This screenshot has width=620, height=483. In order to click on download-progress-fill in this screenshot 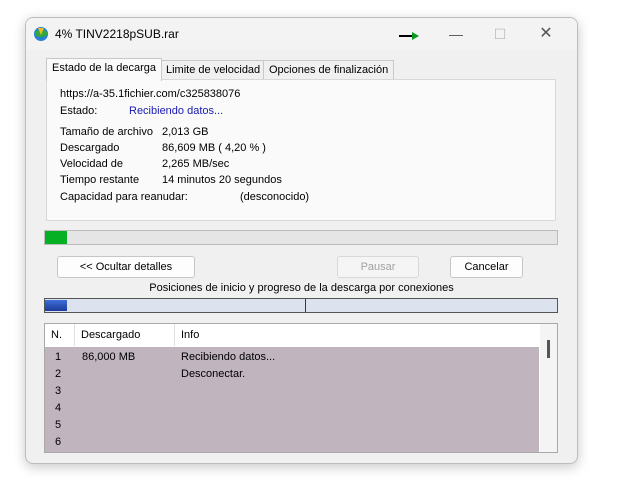, I will do `click(56, 237)`.